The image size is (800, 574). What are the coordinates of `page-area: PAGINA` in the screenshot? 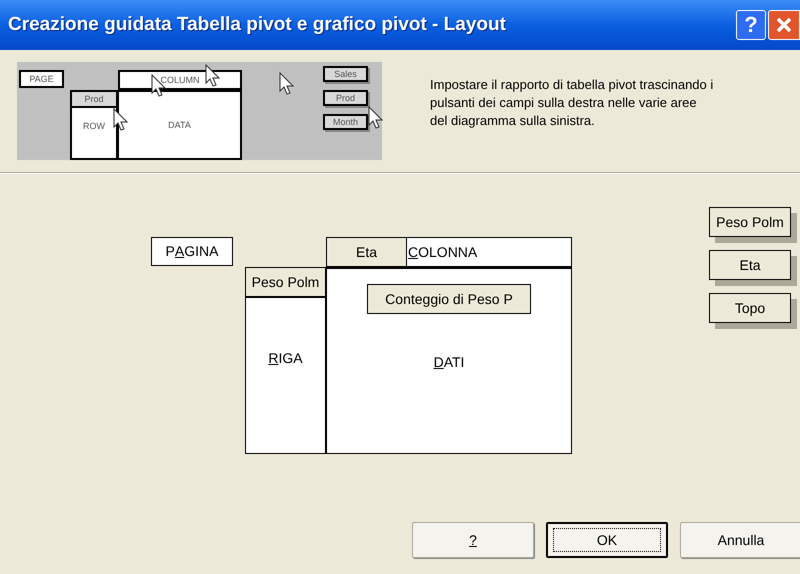 It's located at (192, 251).